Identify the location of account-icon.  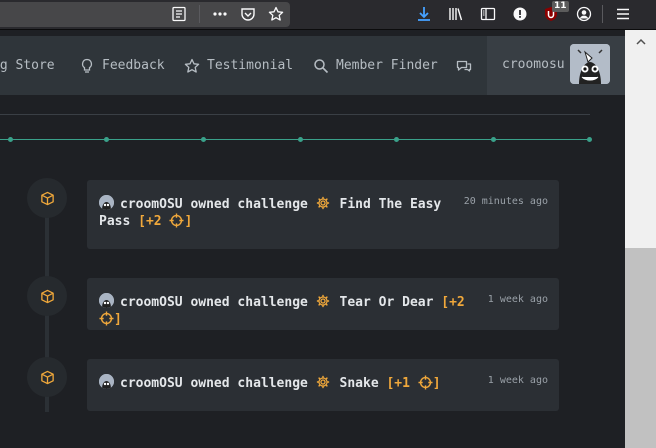
(584, 14).